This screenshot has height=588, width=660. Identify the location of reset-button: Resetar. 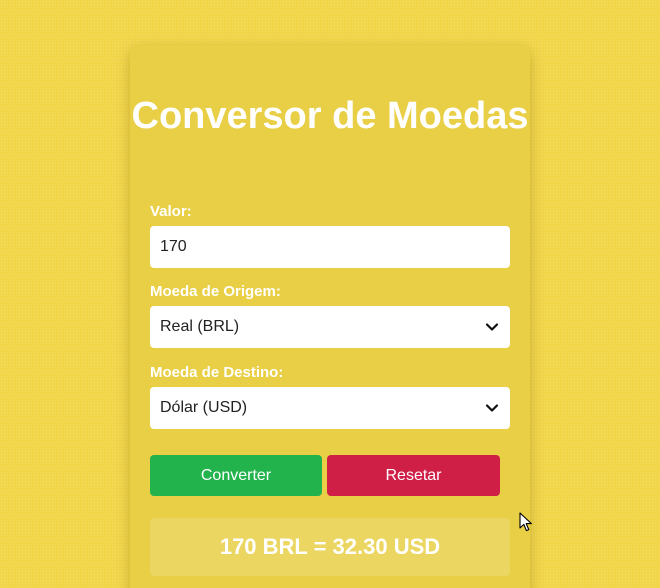
(413, 475).